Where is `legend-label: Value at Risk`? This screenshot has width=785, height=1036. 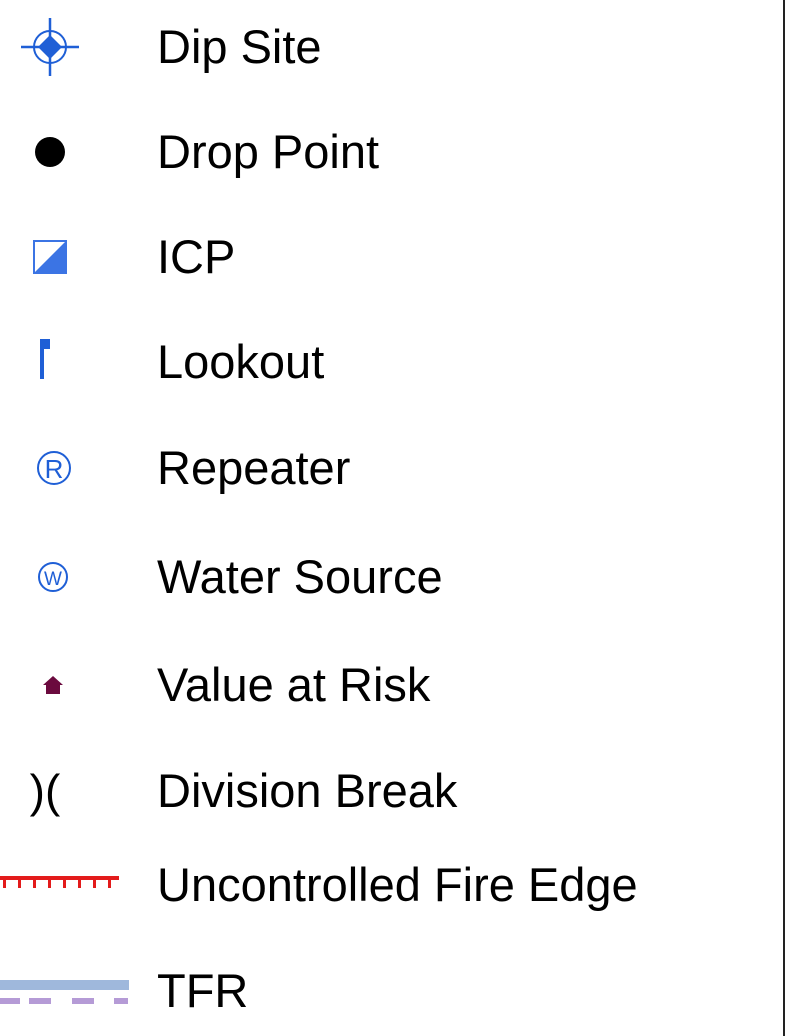
legend-label: Value at Risk is located at coordinates (294, 684).